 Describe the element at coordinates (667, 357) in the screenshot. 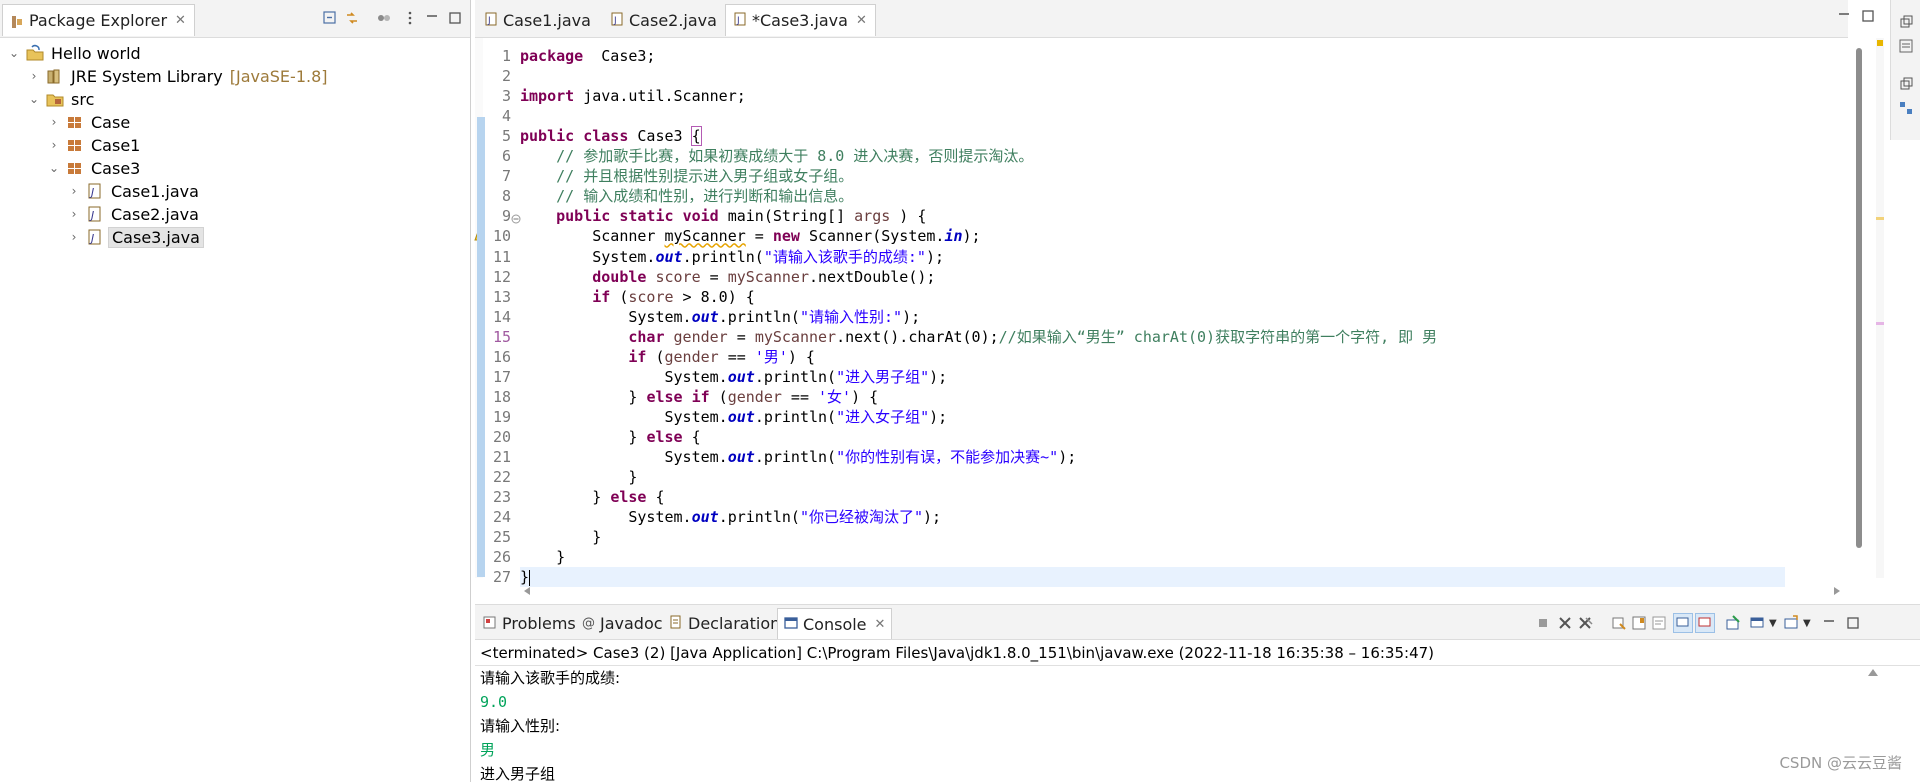

I see `code-line: if (gender == '男') {` at that location.